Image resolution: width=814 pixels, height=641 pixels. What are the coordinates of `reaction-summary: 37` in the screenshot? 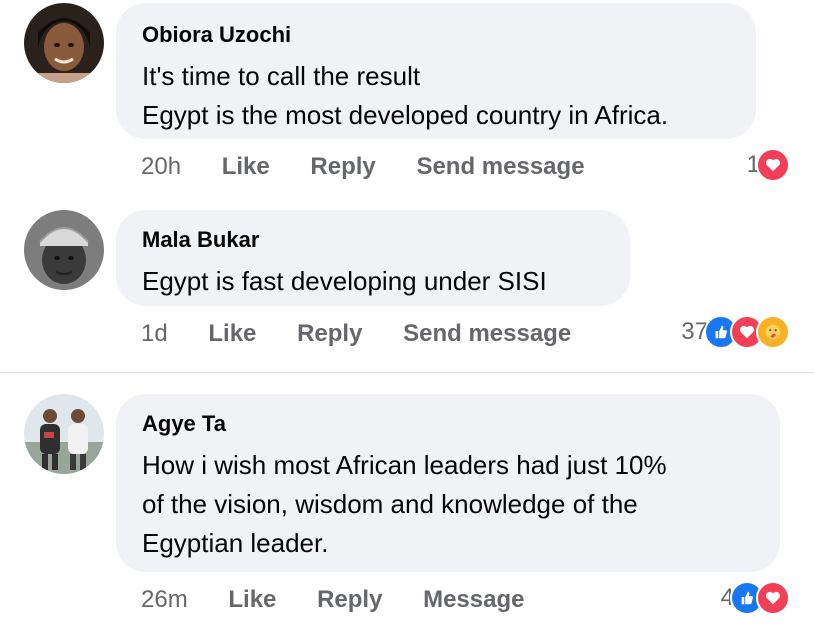 It's located at (735, 332).